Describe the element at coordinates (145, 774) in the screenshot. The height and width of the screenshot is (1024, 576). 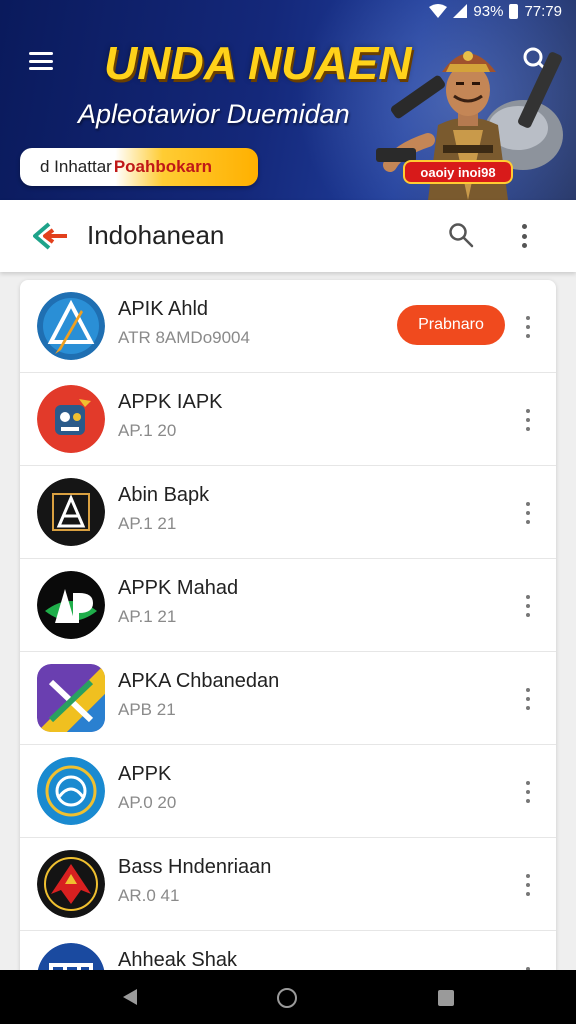
I see `app-name: APPK` at that location.